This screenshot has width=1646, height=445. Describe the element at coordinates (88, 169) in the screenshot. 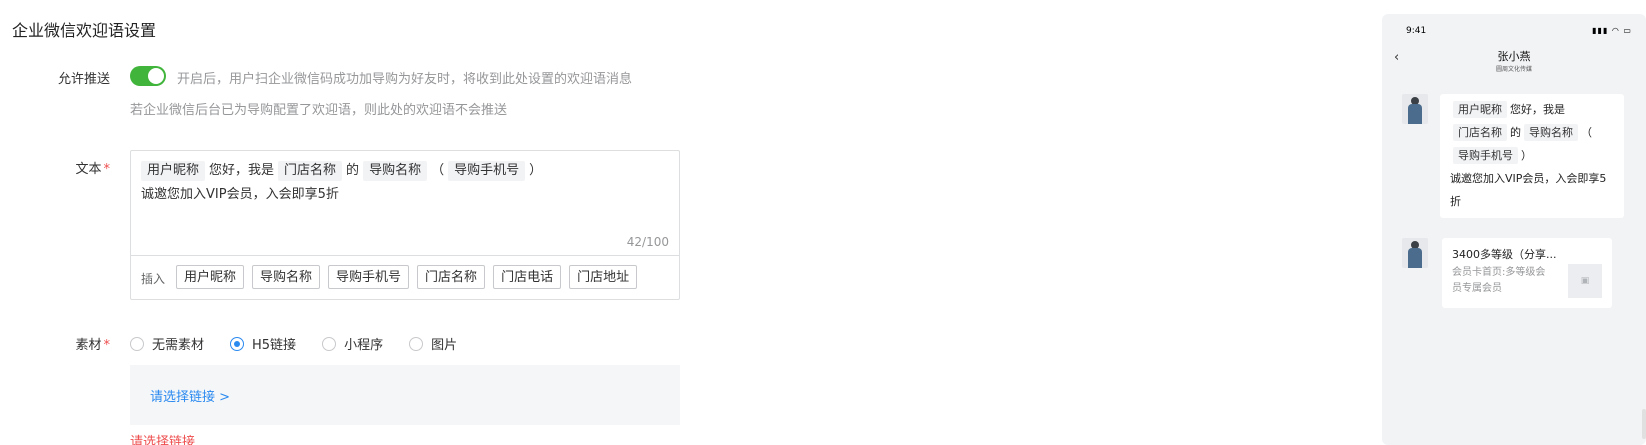

I see `text-label-text: 文本` at that location.